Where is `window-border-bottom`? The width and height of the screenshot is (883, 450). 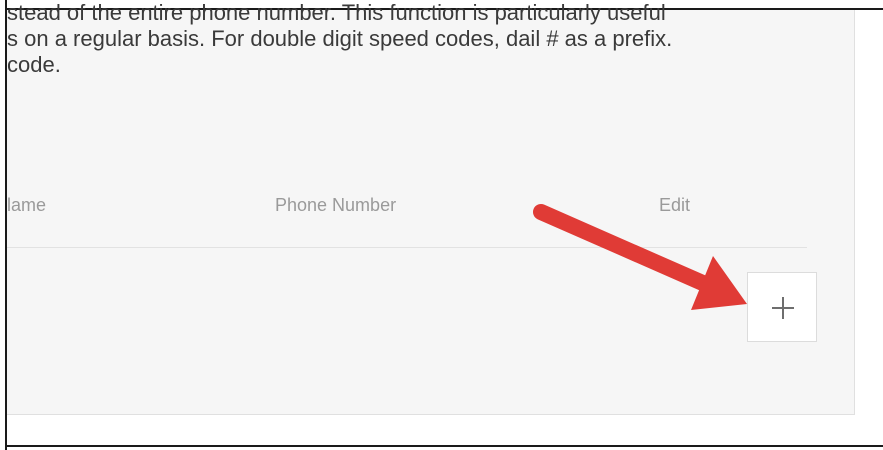
window-border-bottom is located at coordinates (444, 446).